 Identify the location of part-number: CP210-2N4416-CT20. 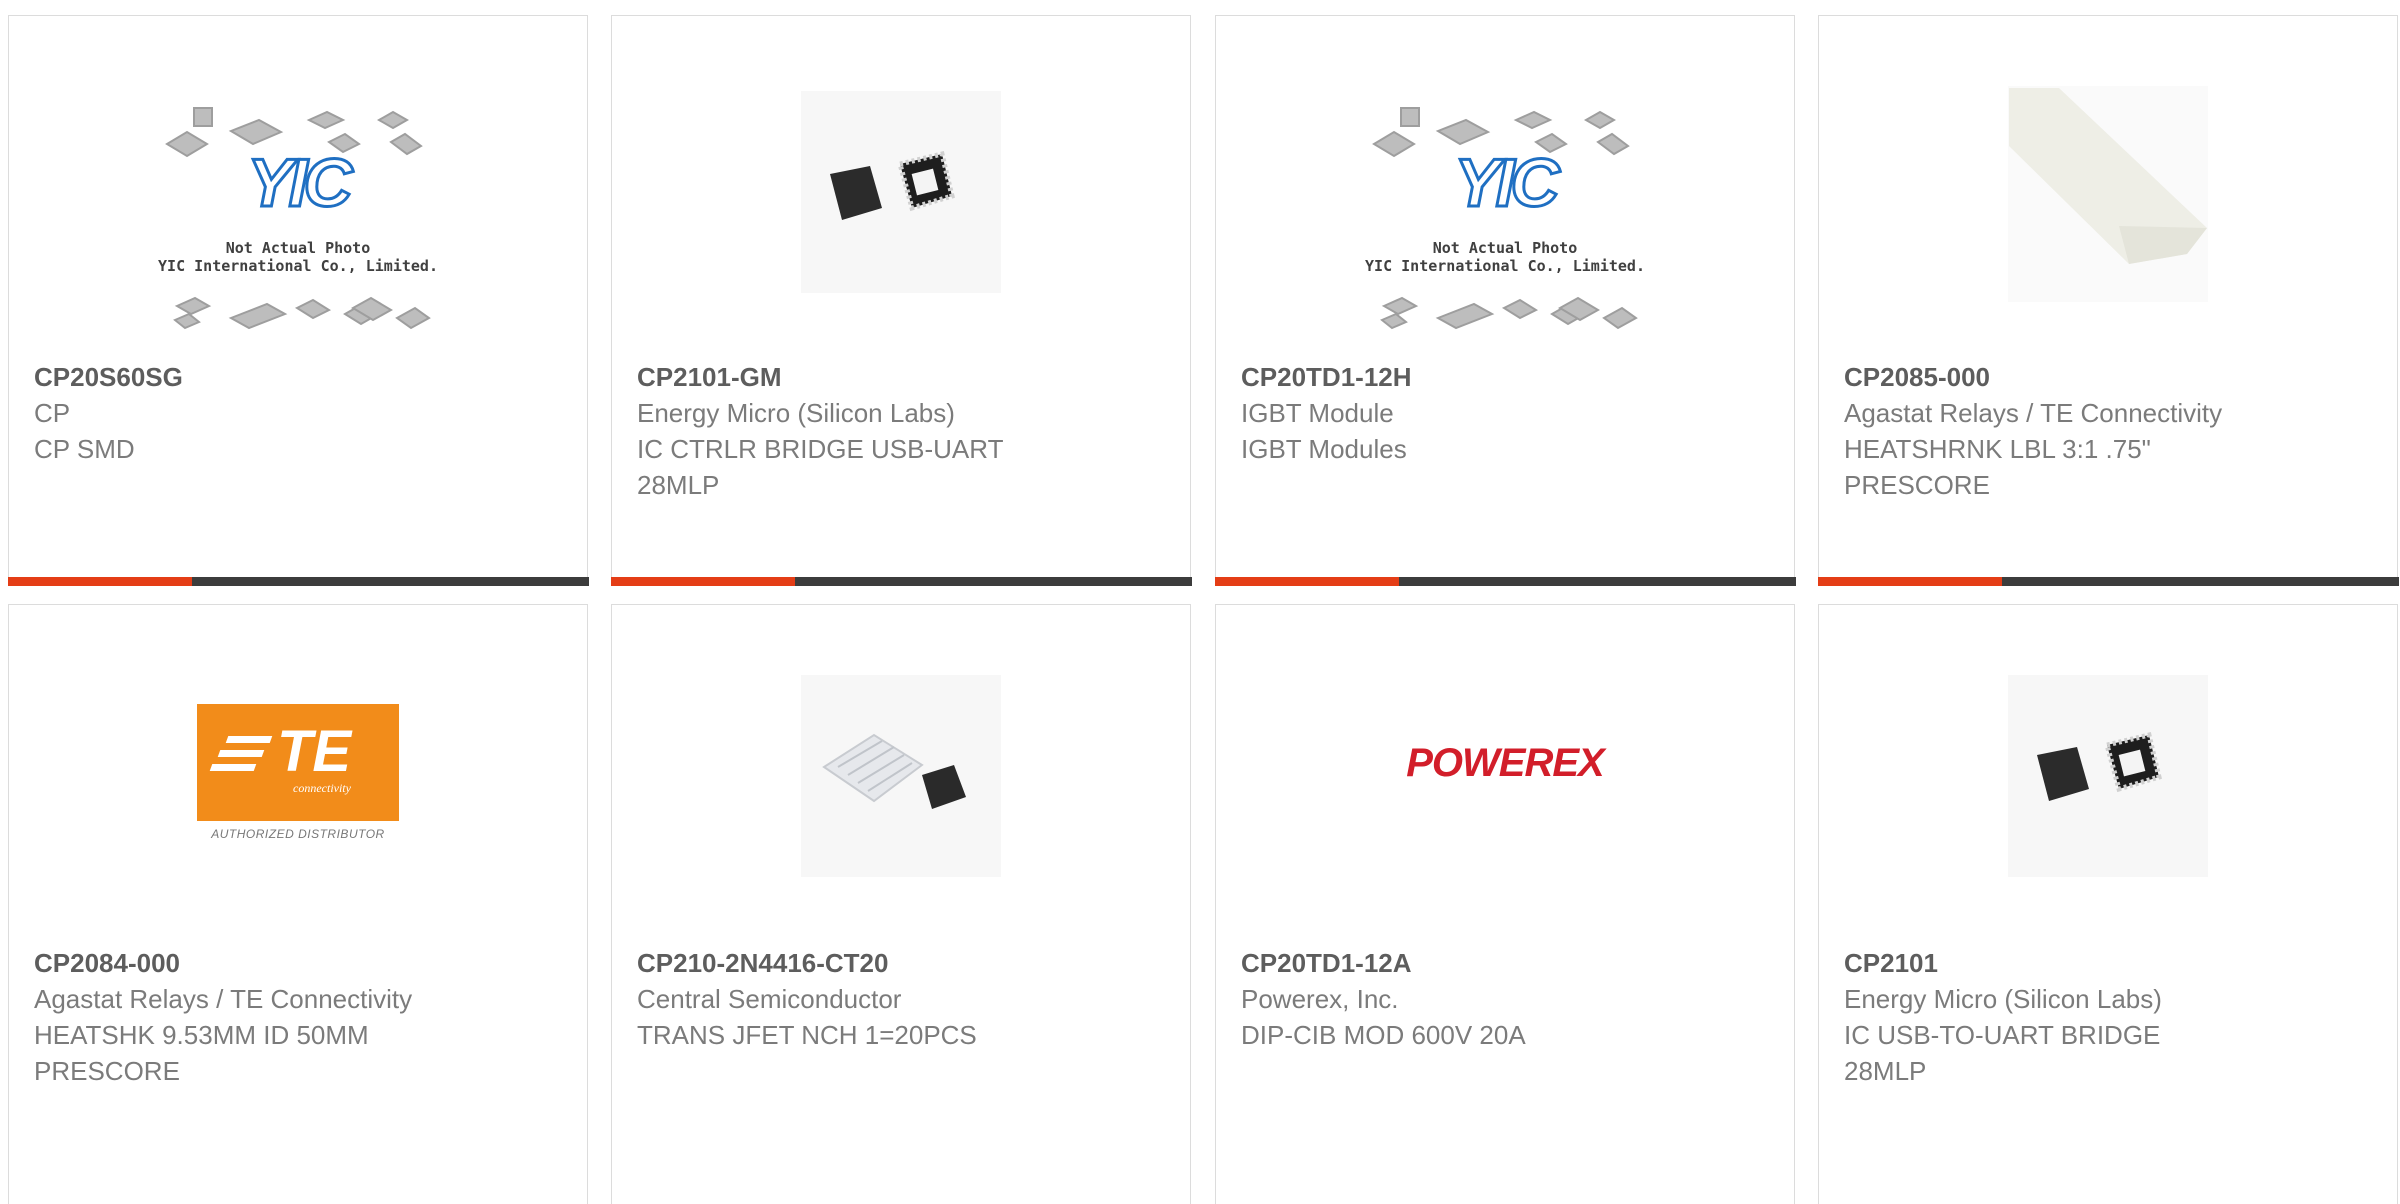
(903, 963).